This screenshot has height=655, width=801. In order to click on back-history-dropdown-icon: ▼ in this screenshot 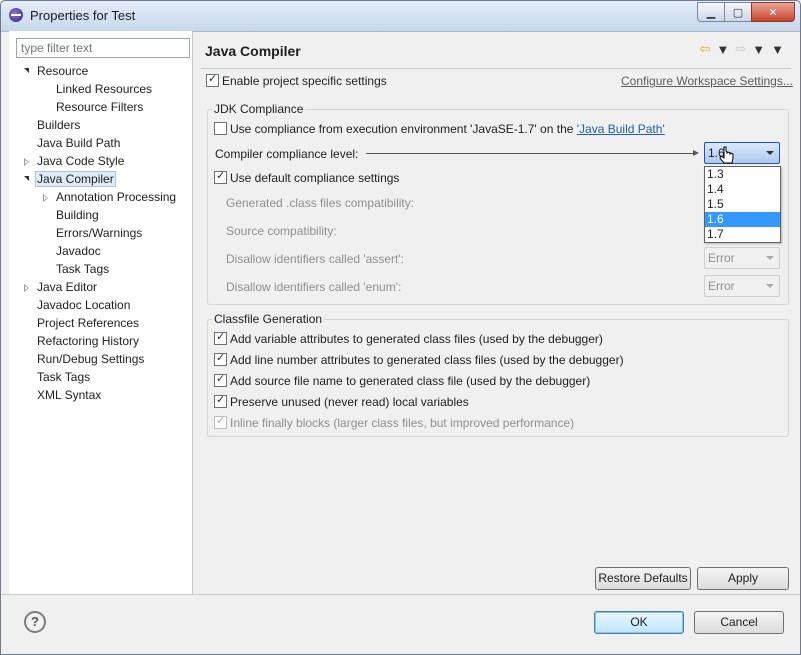, I will do `click(722, 49)`.